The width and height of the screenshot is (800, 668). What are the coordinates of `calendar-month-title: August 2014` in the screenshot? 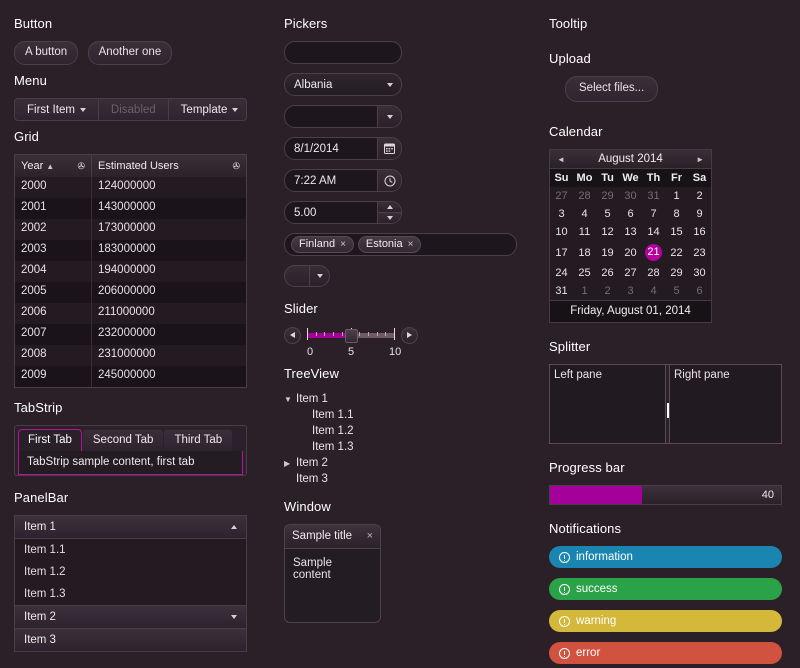 It's located at (630, 159).